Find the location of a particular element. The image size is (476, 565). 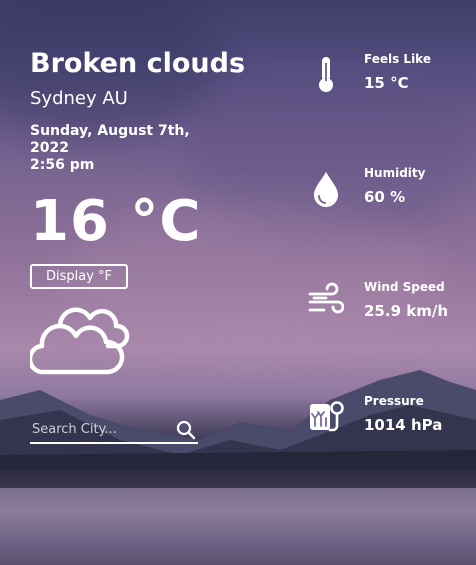

stat-label: Wind Speed is located at coordinates (404, 287).